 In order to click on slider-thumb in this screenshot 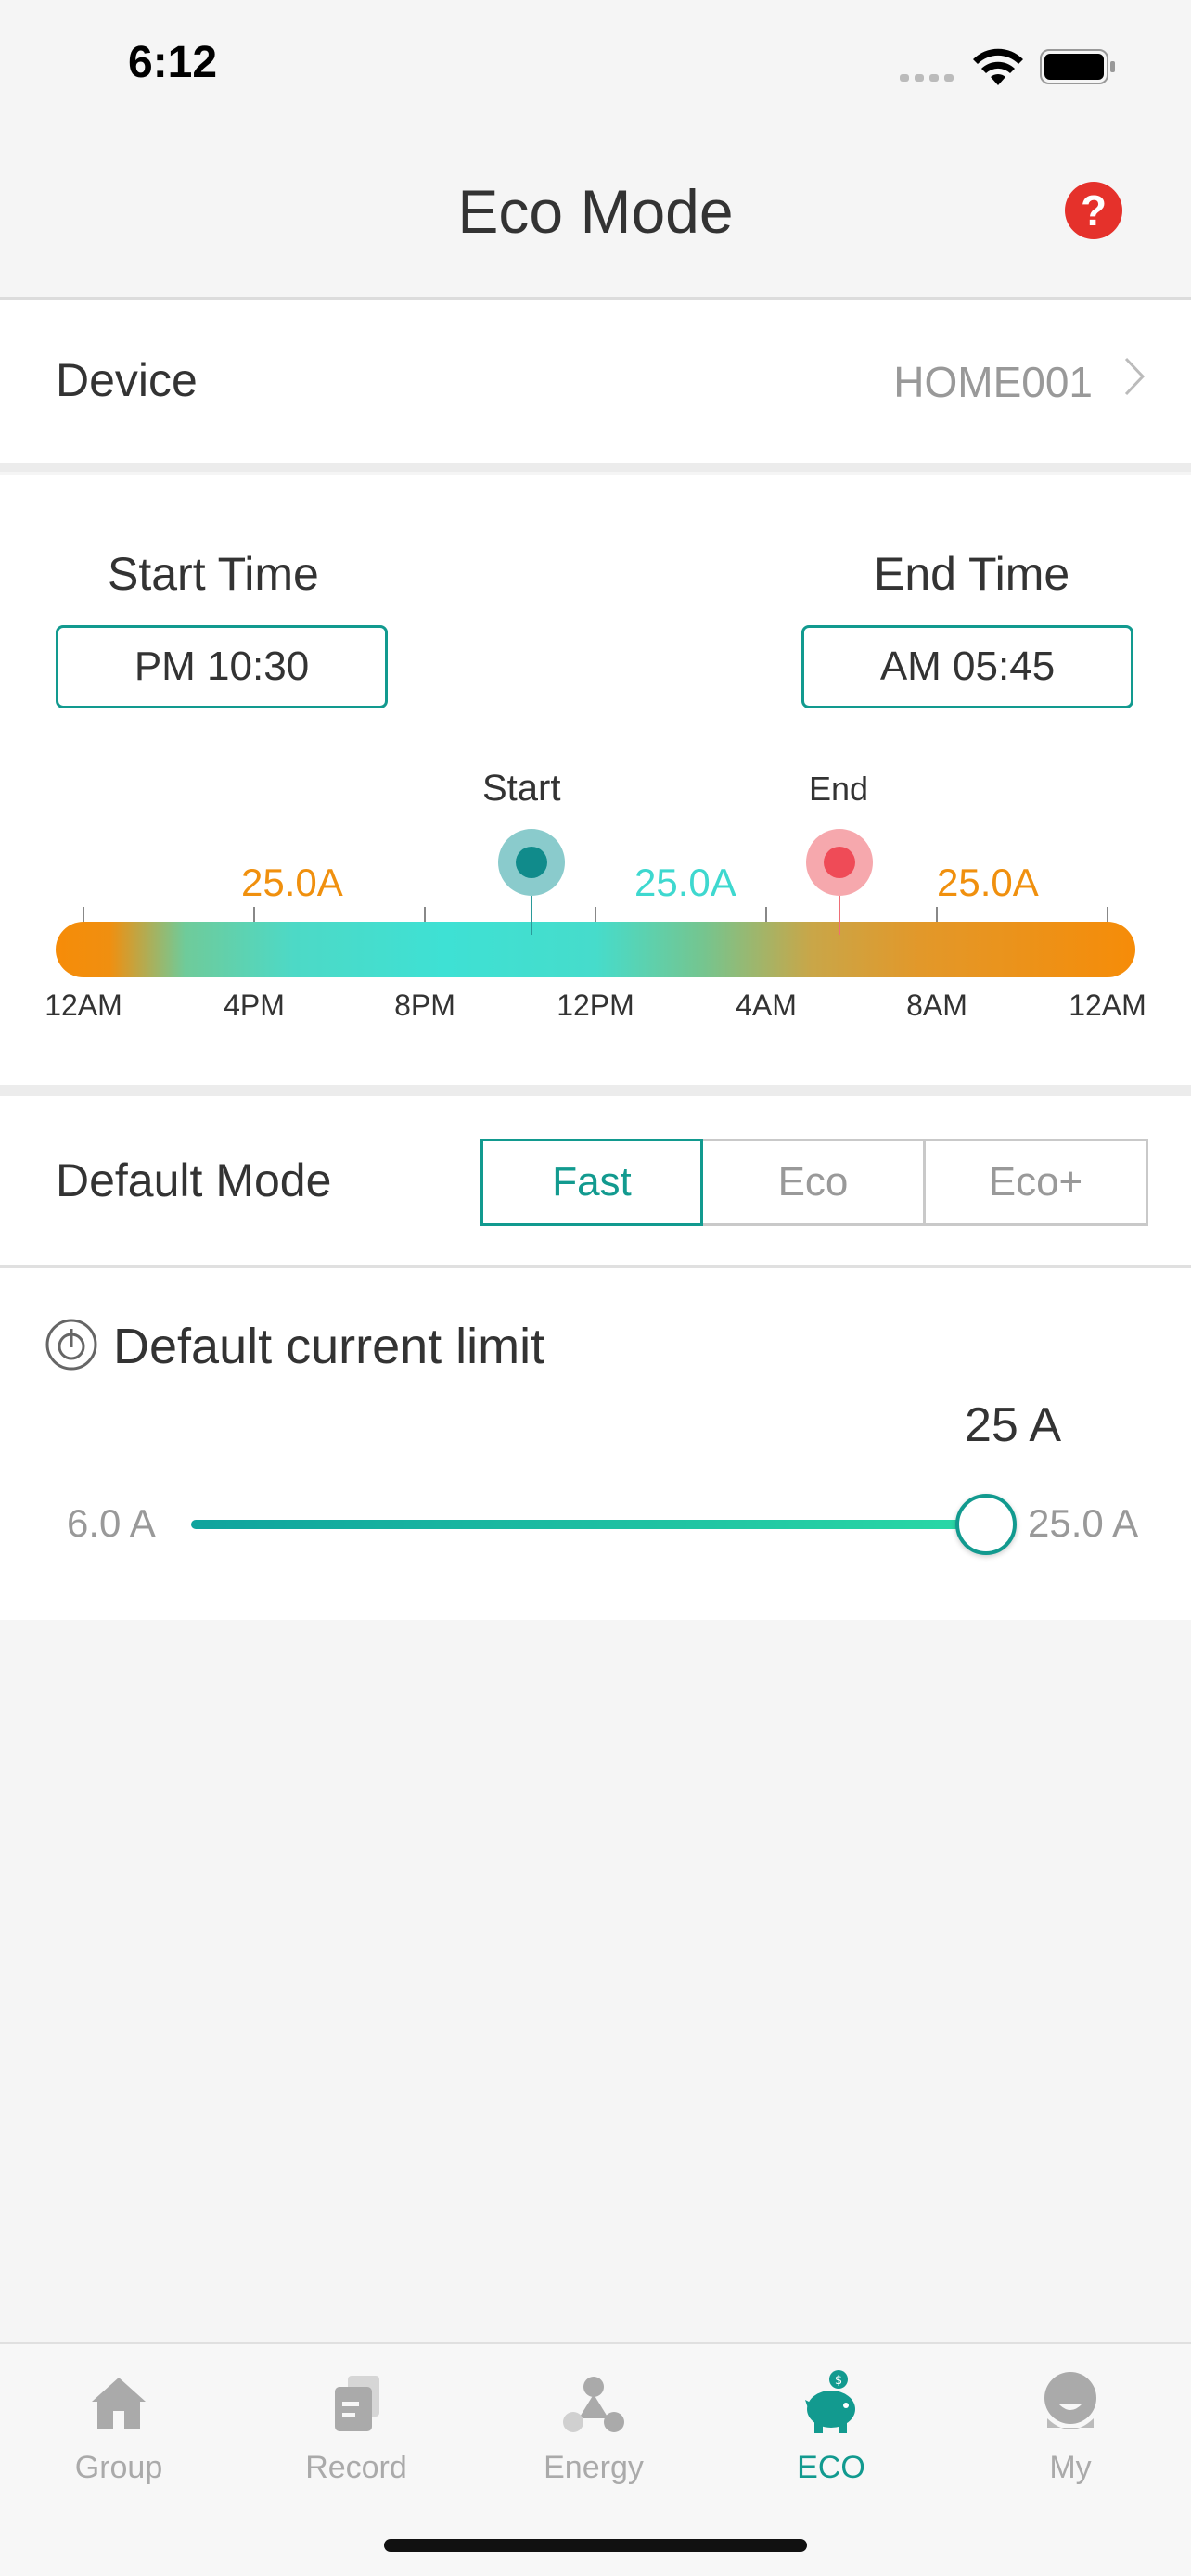, I will do `click(986, 1525)`.